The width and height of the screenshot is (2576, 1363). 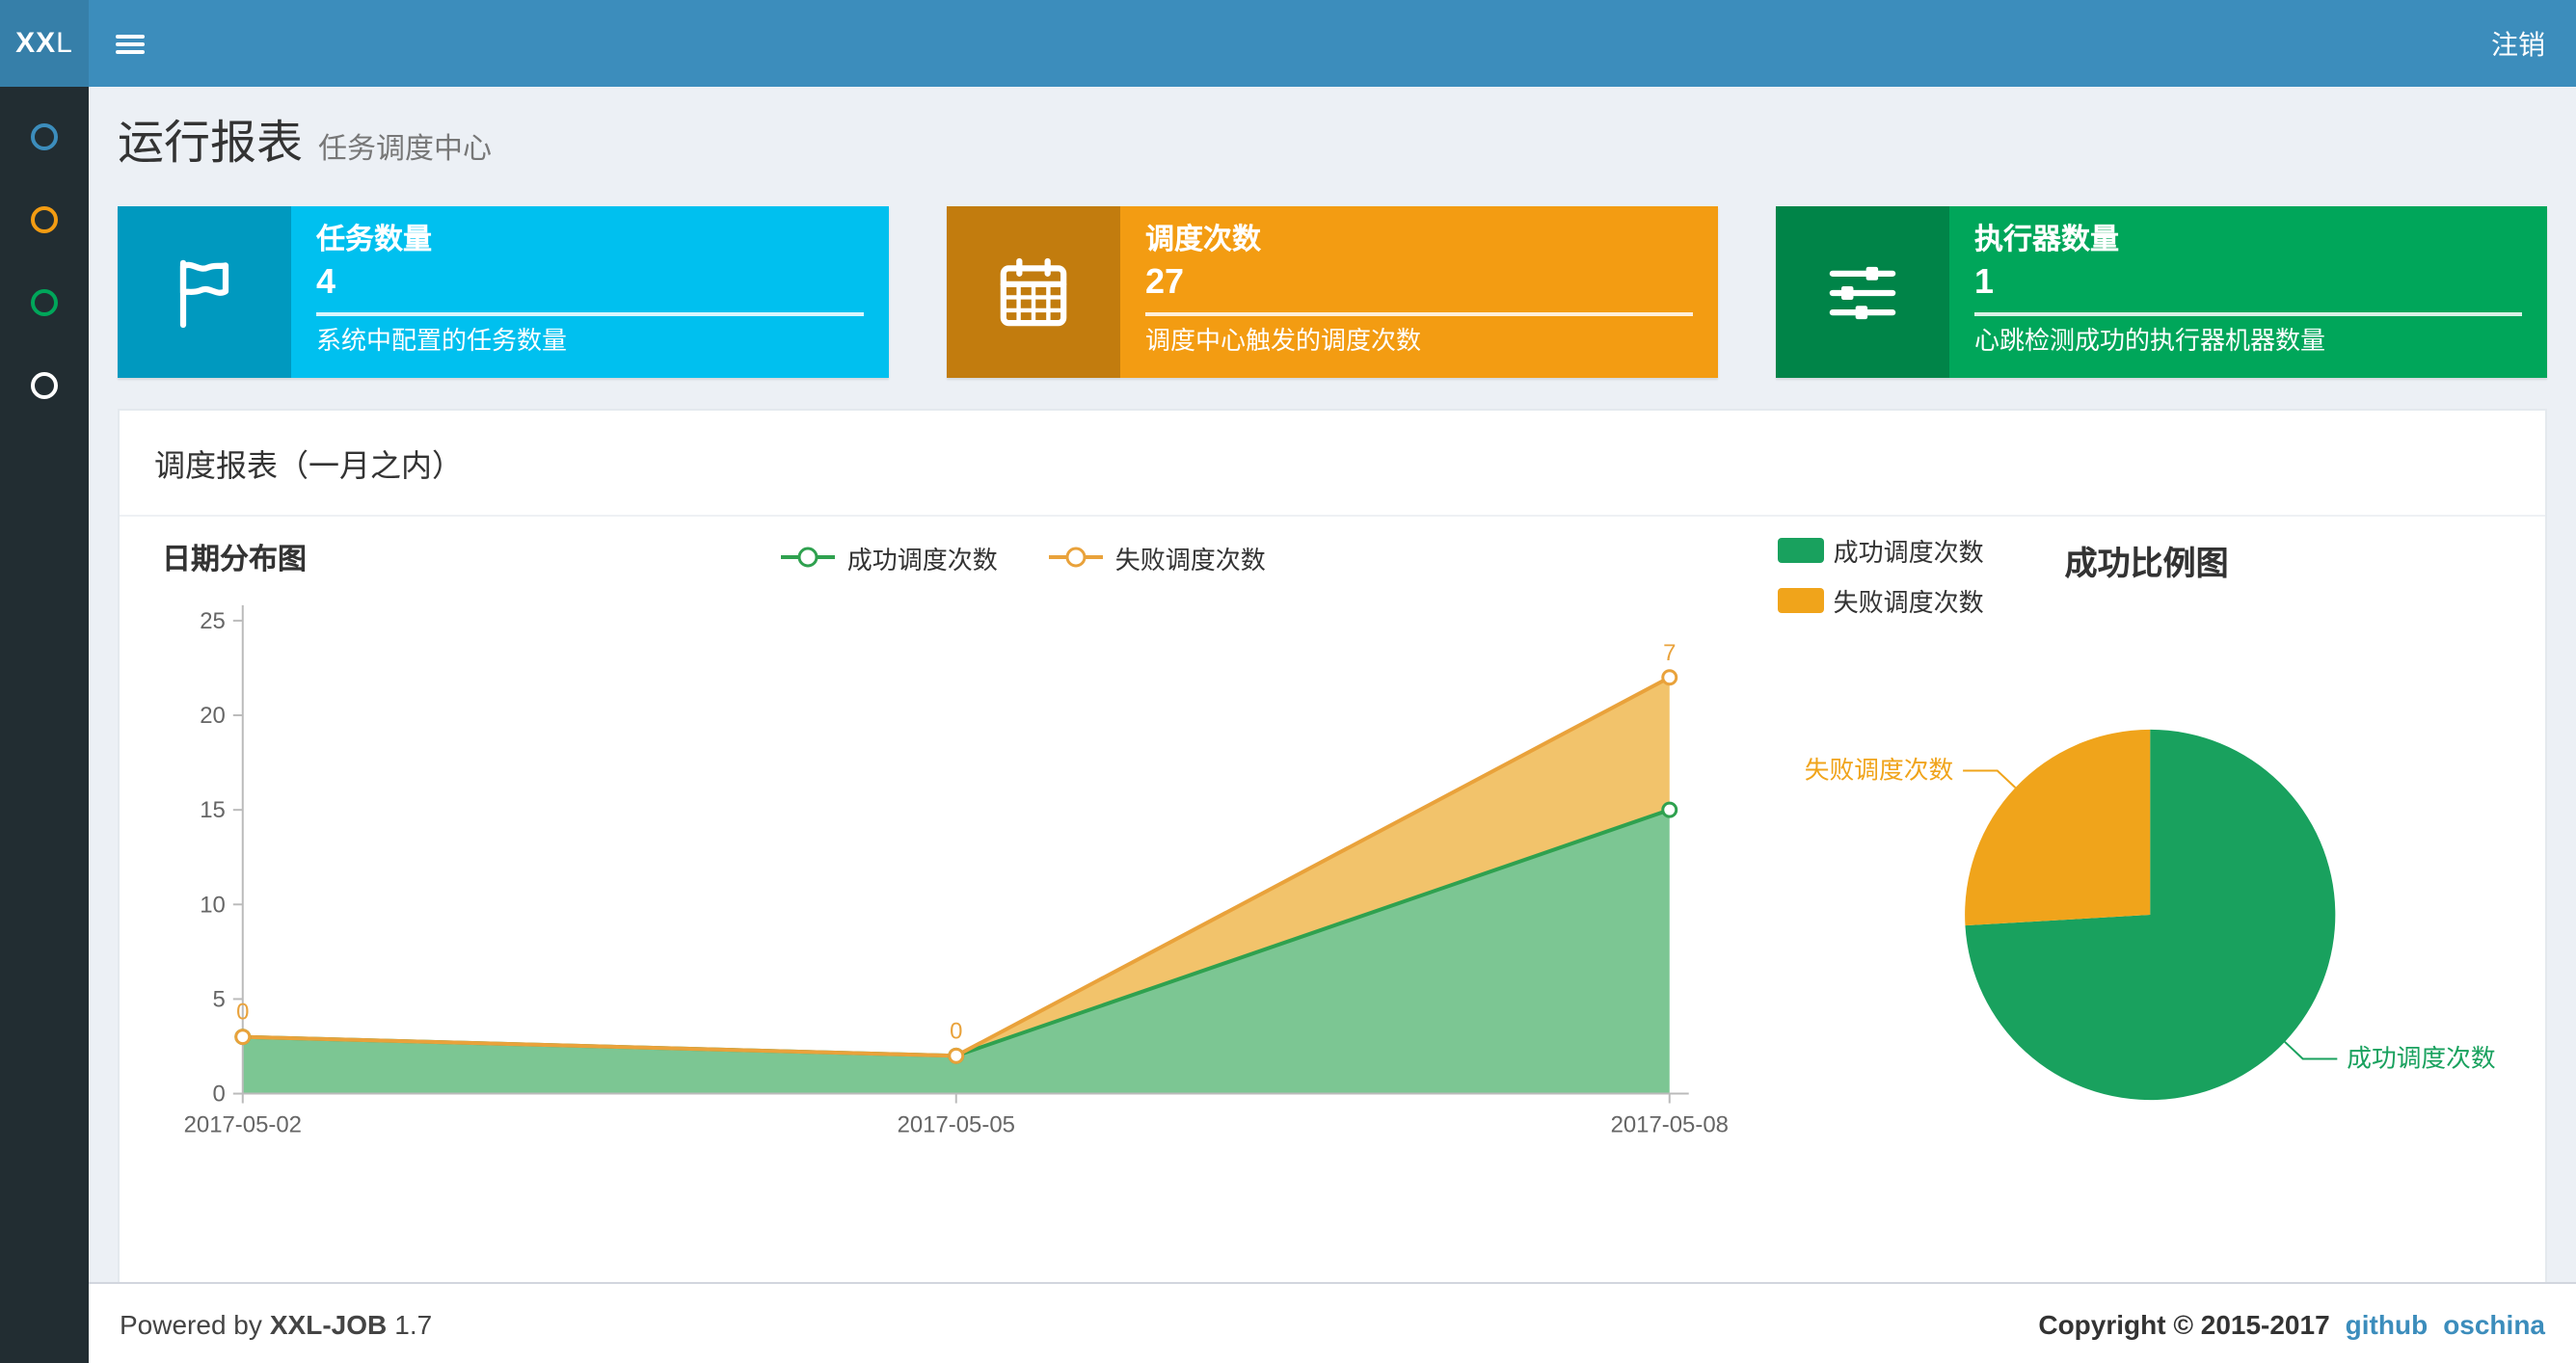 I want to click on svg-text: 20, so click(x=213, y=716).